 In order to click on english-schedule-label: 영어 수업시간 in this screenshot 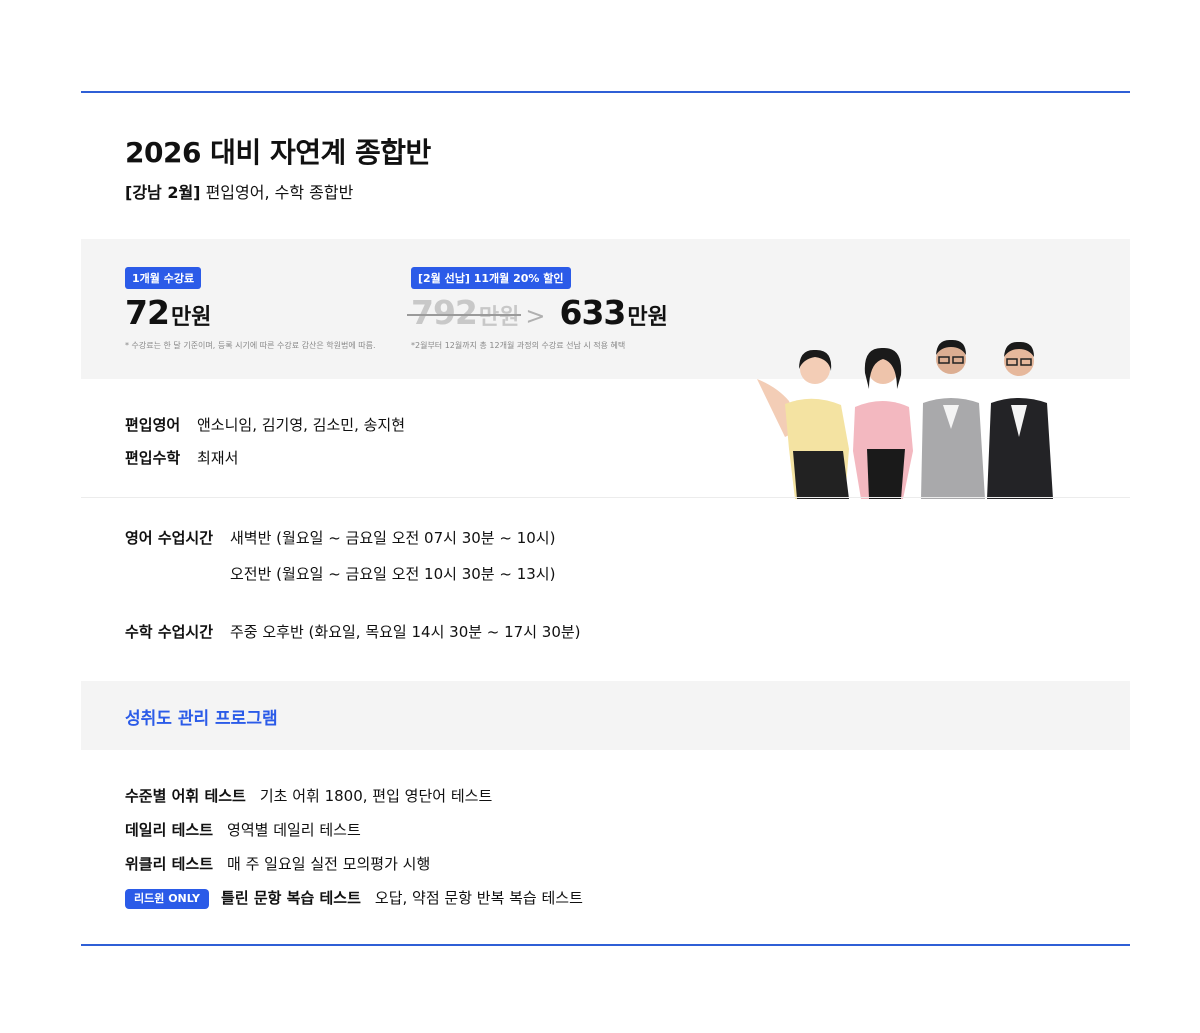, I will do `click(169, 538)`.